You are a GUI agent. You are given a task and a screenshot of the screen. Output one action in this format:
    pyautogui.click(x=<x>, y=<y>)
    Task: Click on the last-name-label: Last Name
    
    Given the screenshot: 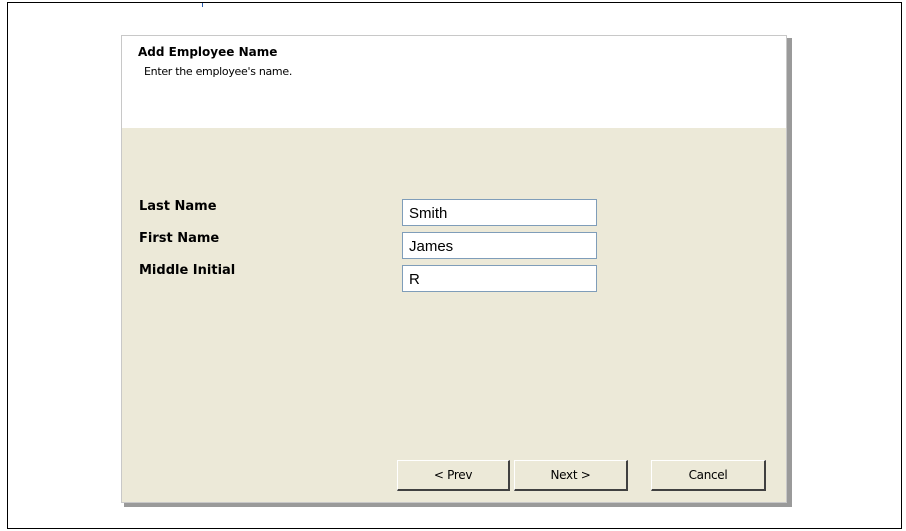 What is the action you would take?
    pyautogui.click(x=178, y=206)
    